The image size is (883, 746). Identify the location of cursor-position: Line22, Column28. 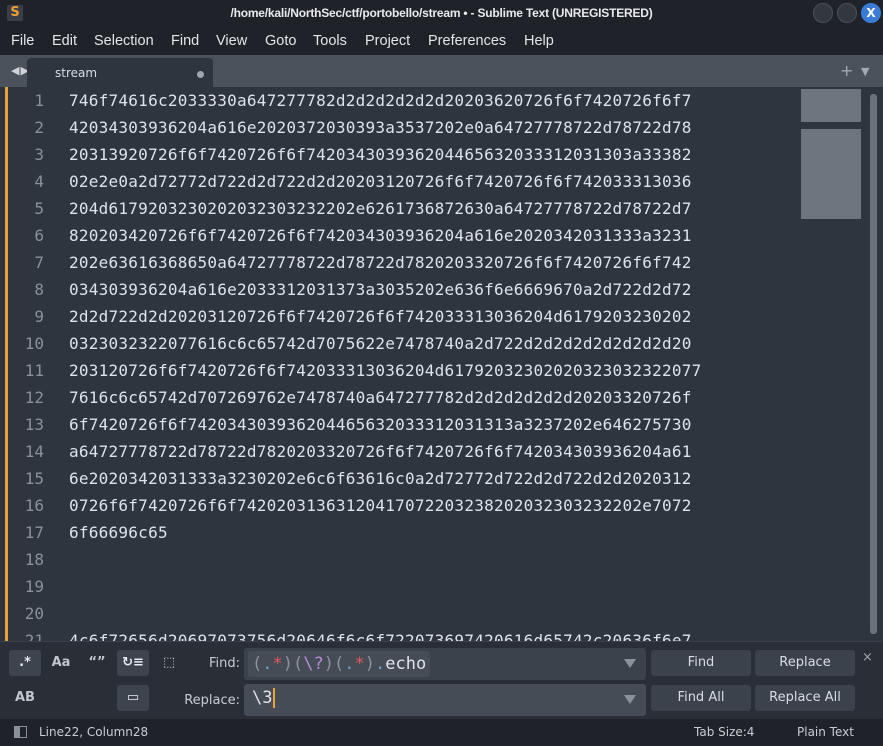
(94, 732).